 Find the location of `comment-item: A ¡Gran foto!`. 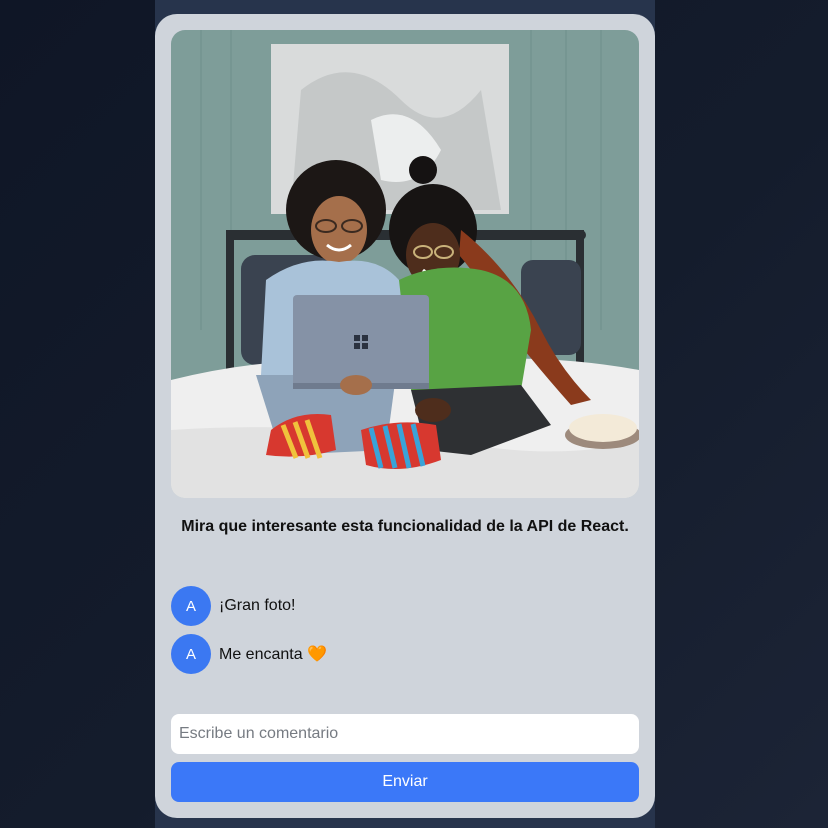

comment-item: A ¡Gran foto! is located at coordinates (405, 606).